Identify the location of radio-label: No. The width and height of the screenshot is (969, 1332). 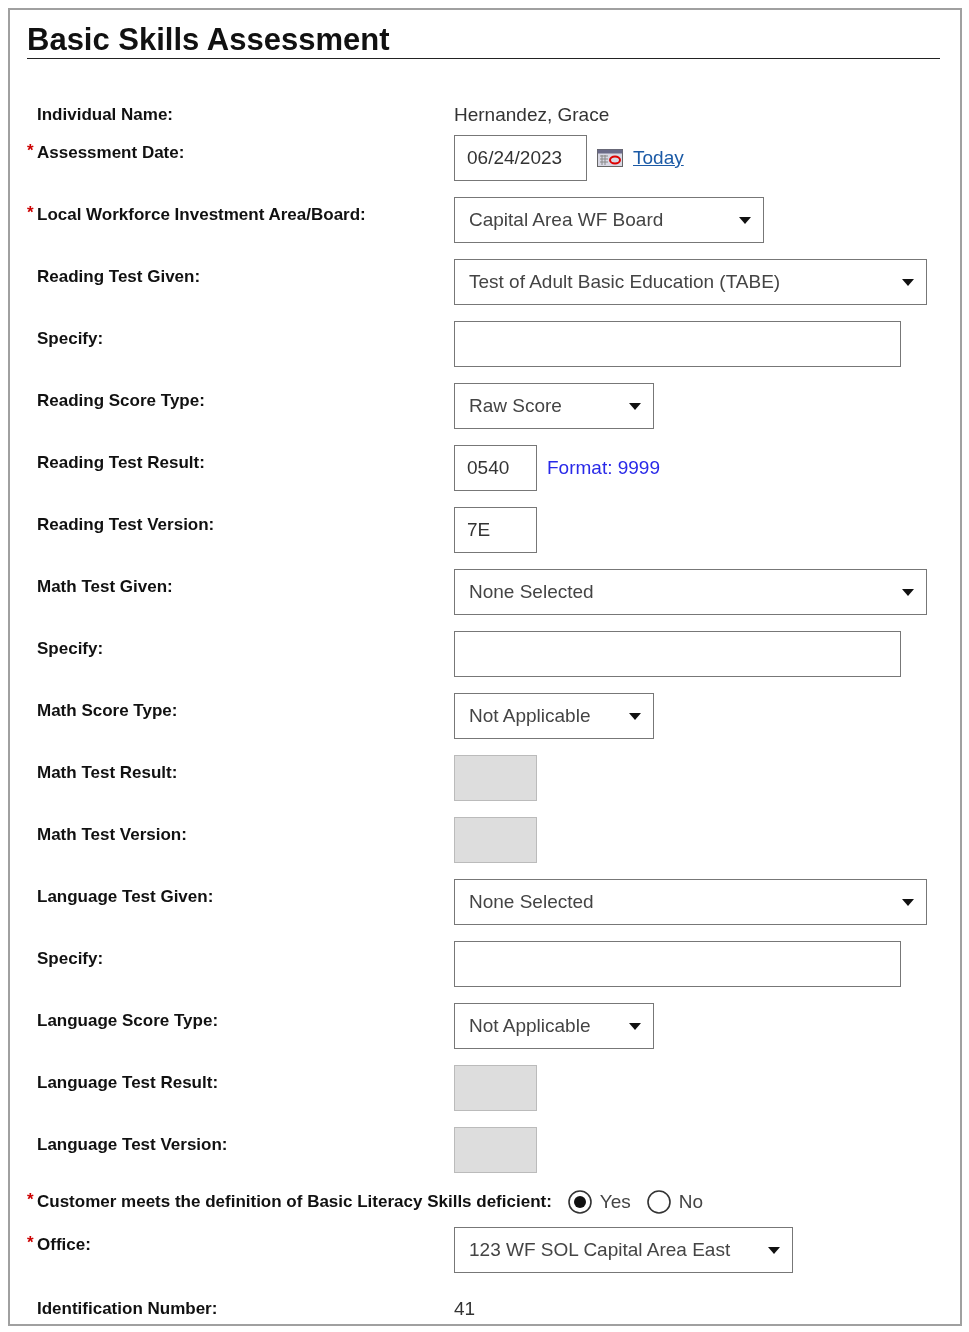
(691, 1202).